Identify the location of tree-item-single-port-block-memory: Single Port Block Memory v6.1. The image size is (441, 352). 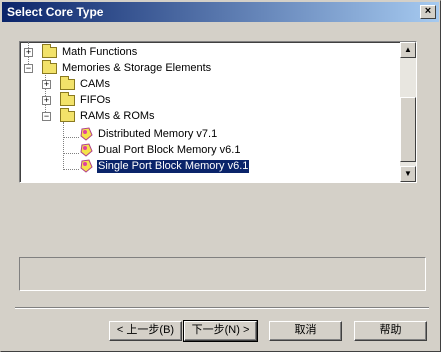
(193, 167).